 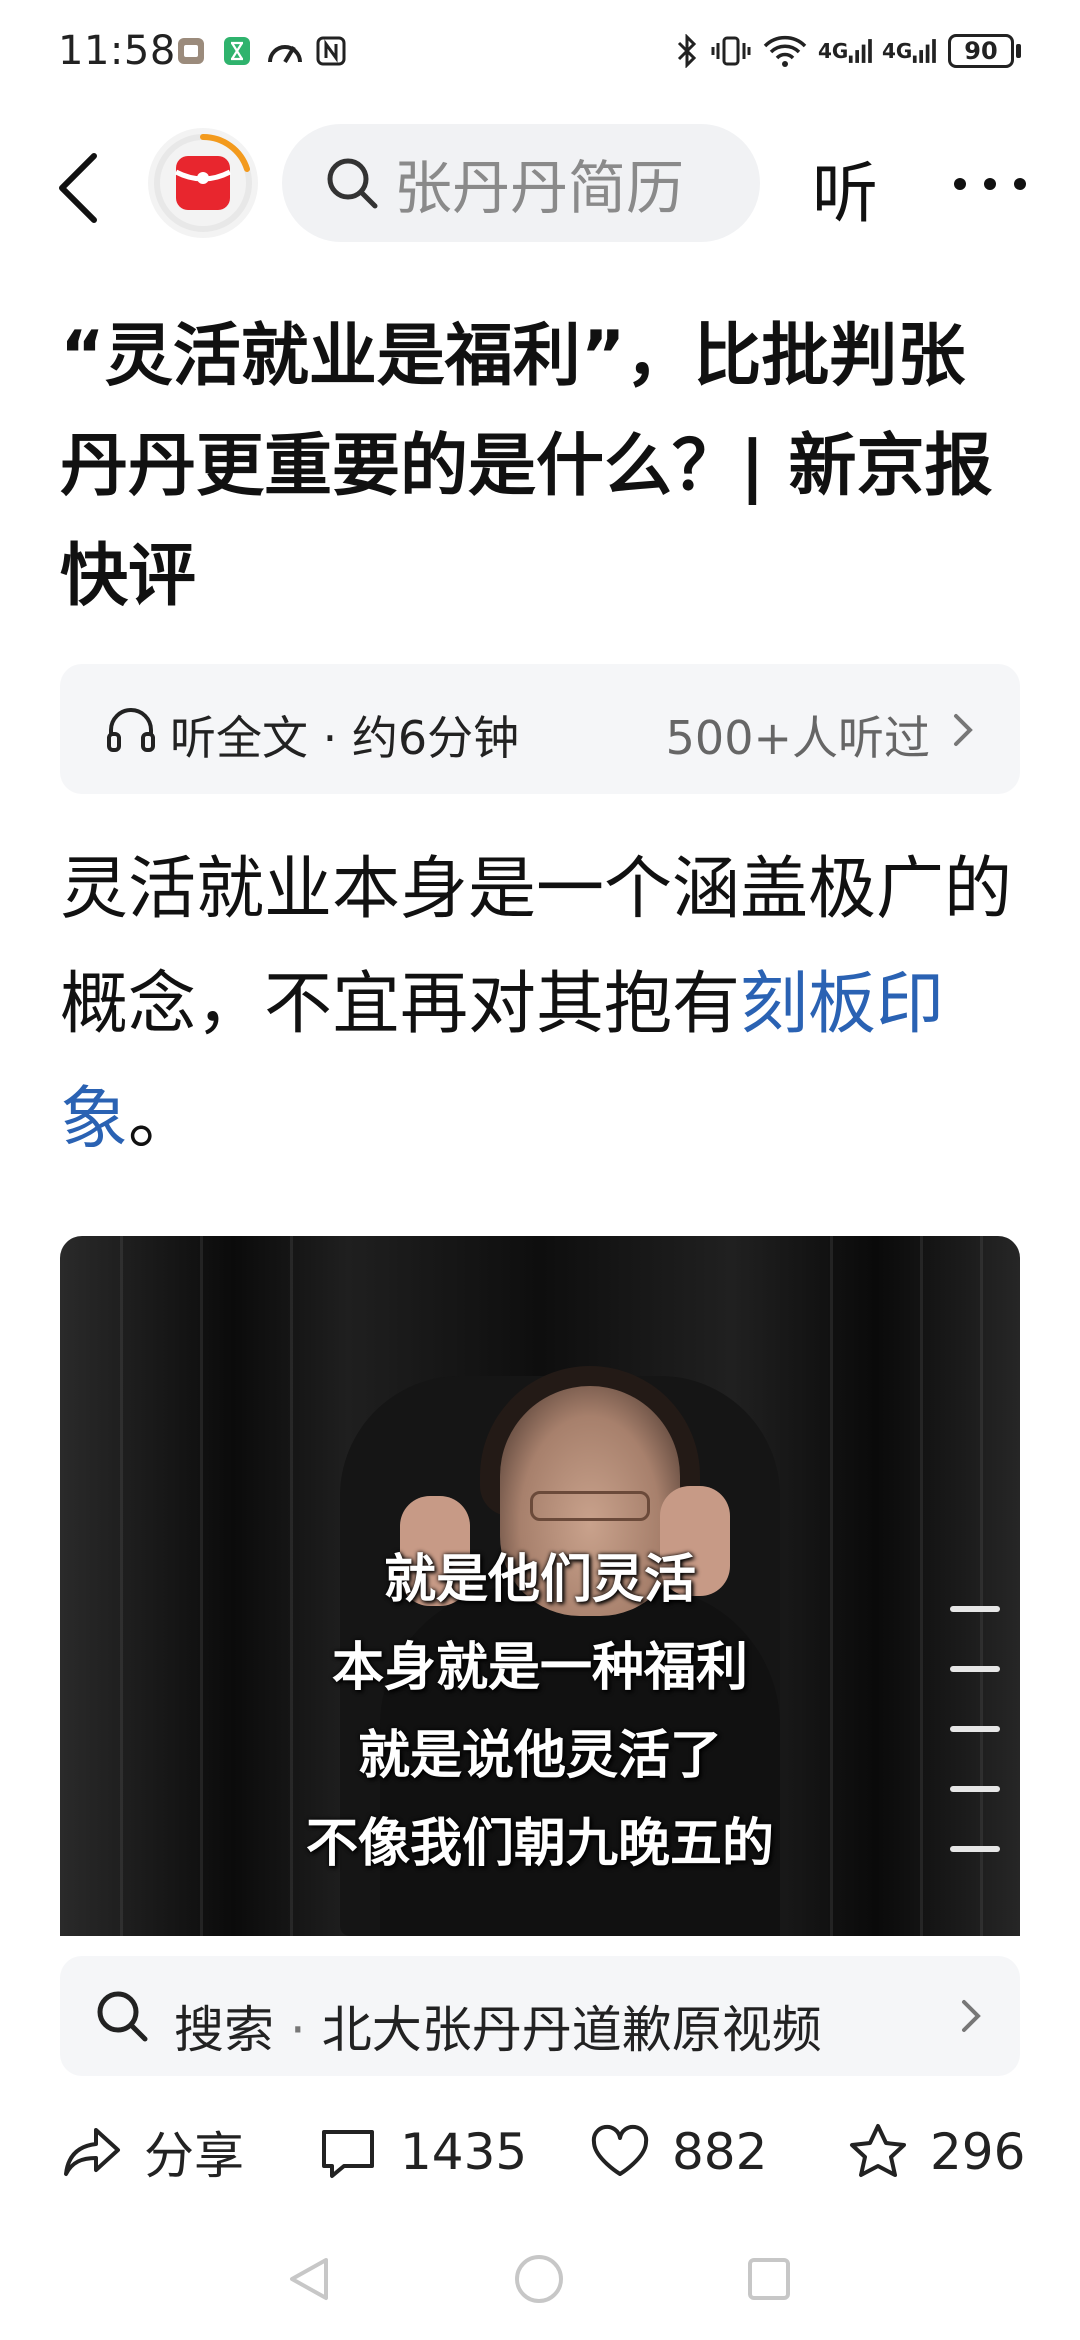 What do you see at coordinates (539, 2279) in the screenshot?
I see `system-home-icon` at bounding box center [539, 2279].